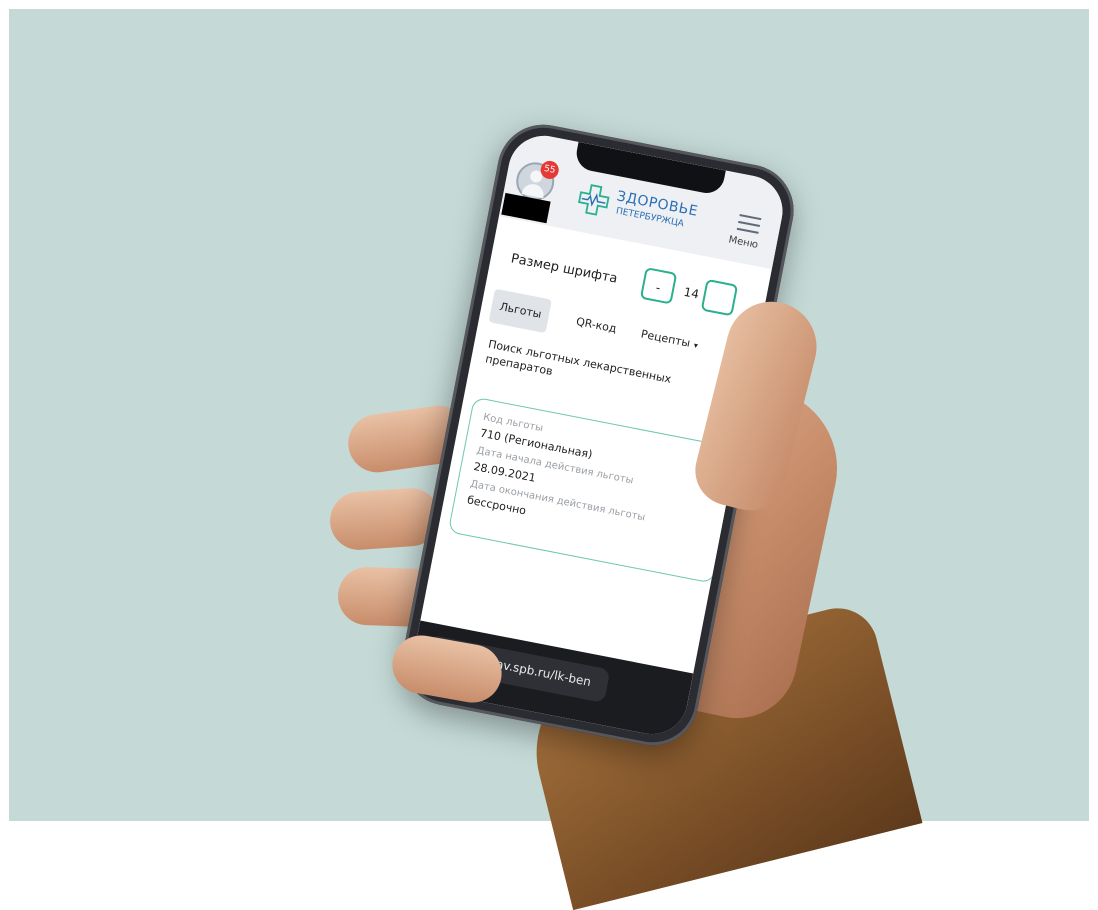 This screenshot has height=910, width=1098. I want to click on tab-qr-code: QR-код, so click(596, 326).